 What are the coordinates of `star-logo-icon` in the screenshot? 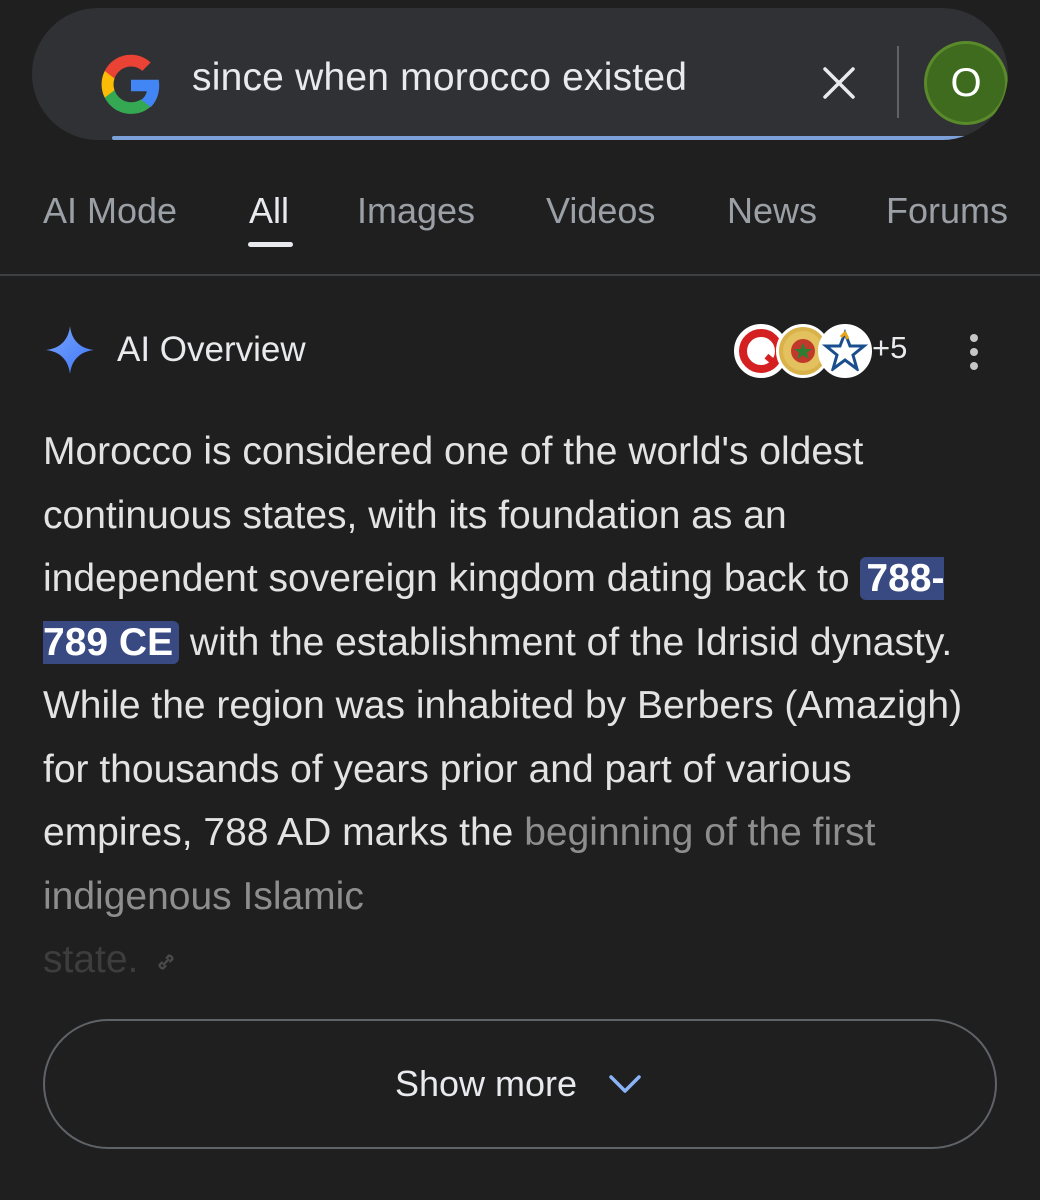 It's located at (845, 350).